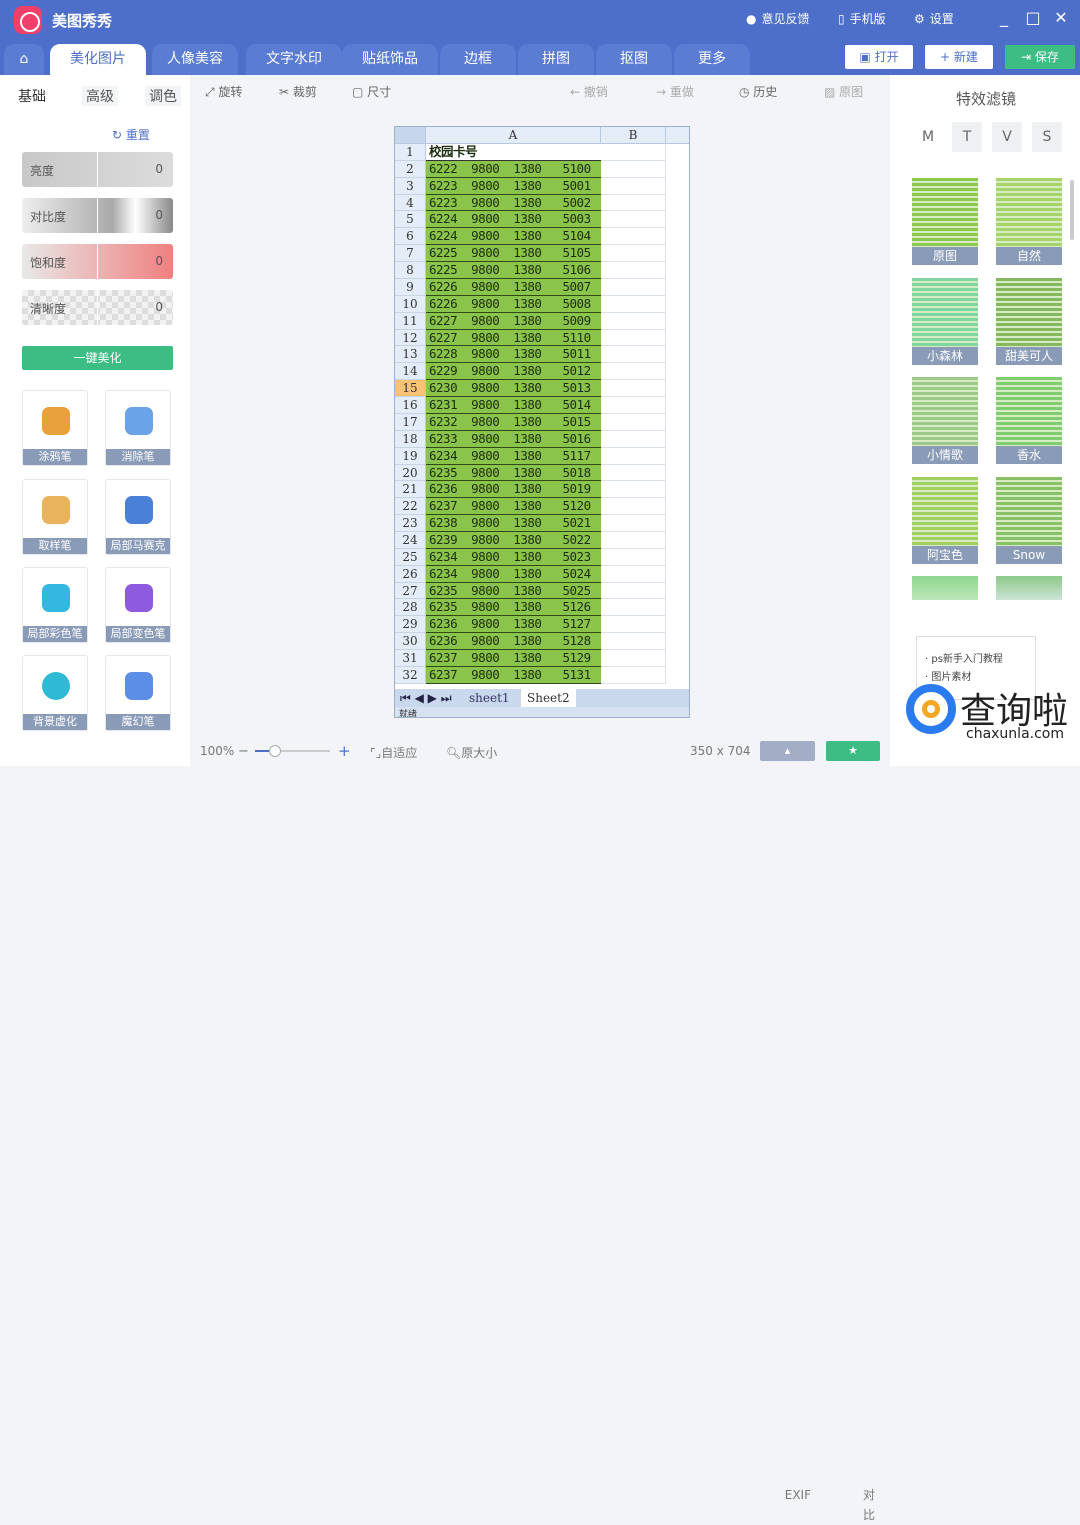  What do you see at coordinates (945, 221) in the screenshot?
I see `filter-thumb: 原图` at bounding box center [945, 221].